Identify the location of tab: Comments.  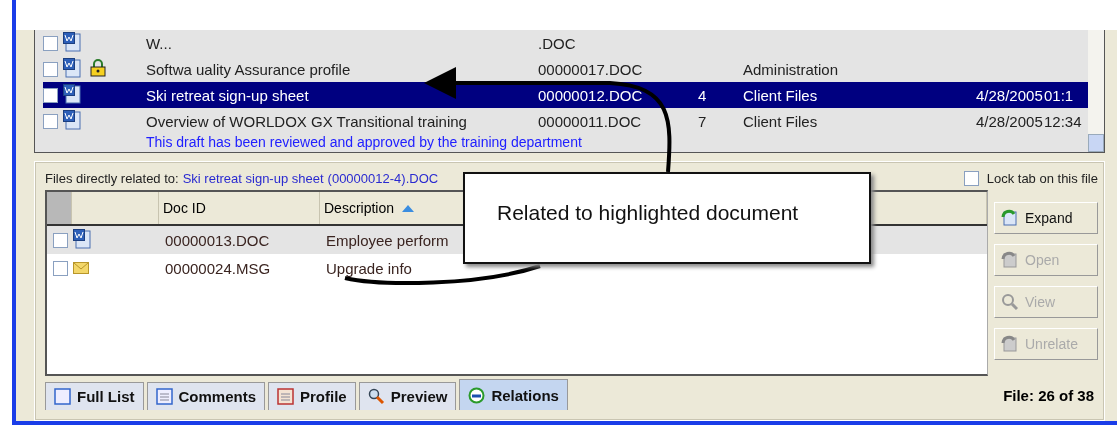
(205, 396).